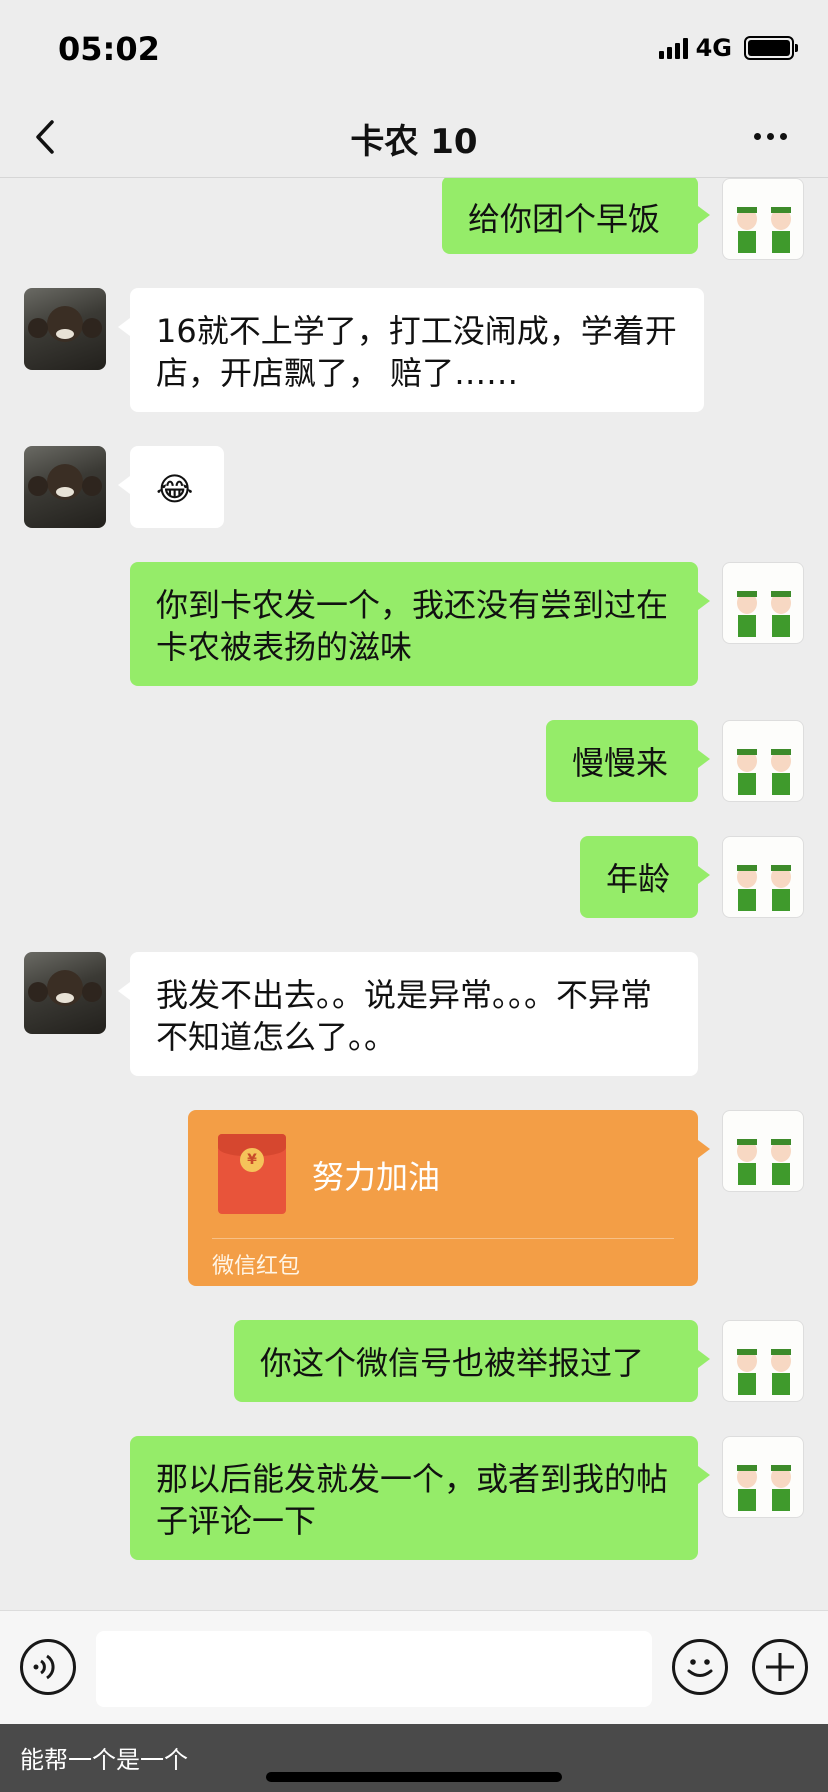 The image size is (828, 1792). What do you see at coordinates (564, 219) in the screenshot?
I see `message-text: 给你团个早饭` at bounding box center [564, 219].